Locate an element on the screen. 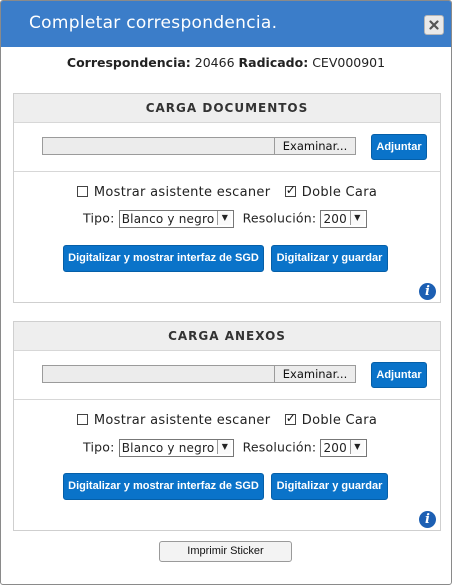  documentos-scan-show-button: Digitalizar y mostrar interfaz de SGD is located at coordinates (163, 258).